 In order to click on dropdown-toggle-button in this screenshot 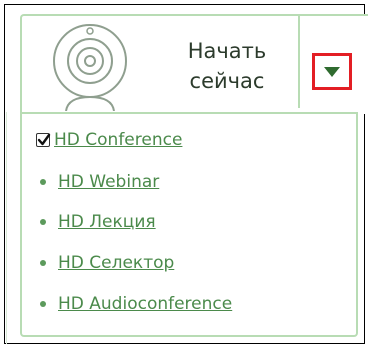, I will do `click(332, 71)`.